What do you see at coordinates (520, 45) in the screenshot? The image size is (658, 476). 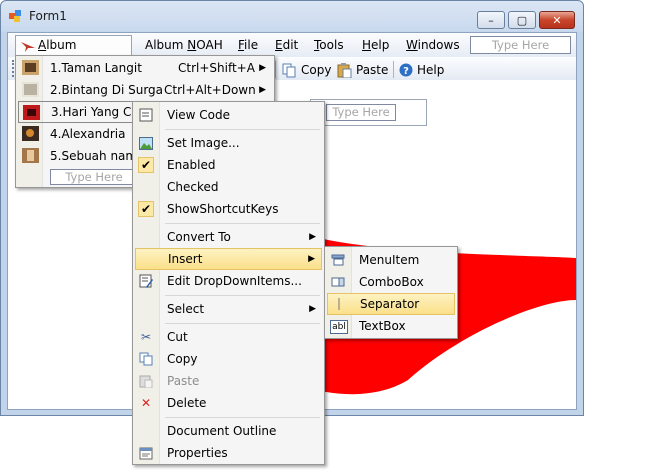 I see `menubar-type-here: Type Here` at bounding box center [520, 45].